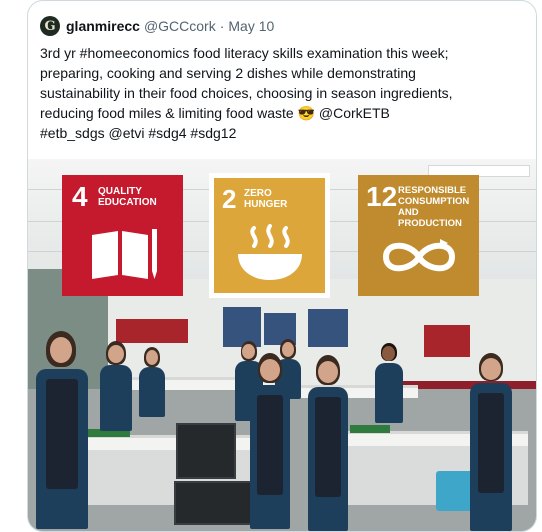 This screenshot has height=532, width=542. I want to click on sdg-number: 2, so click(229, 199).